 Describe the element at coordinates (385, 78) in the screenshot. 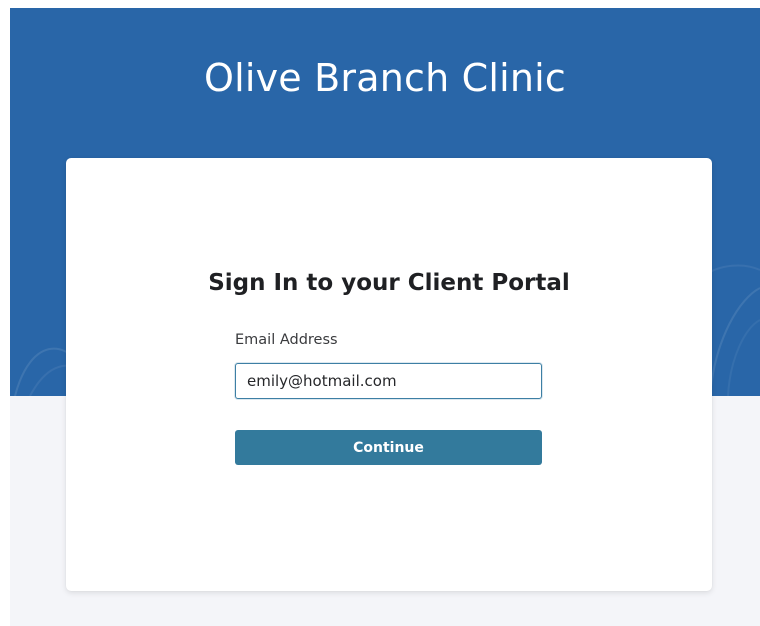

I see `clinic-name-heading: Olive Branch Clinic` at that location.